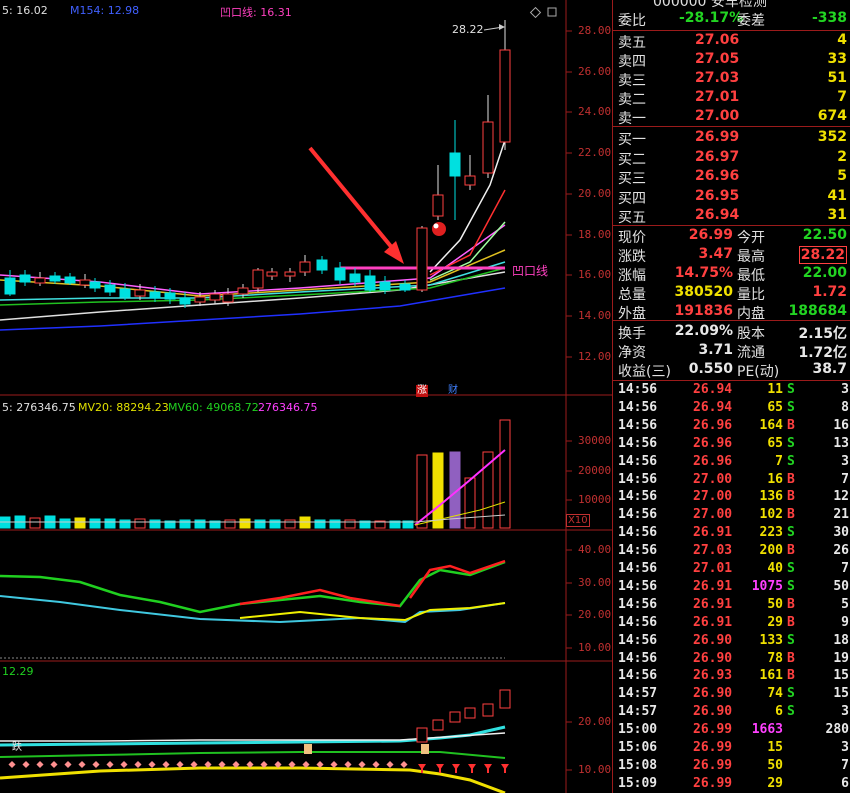  What do you see at coordinates (713, 694) in the screenshot?
I see `tick-price: 26.90` at bounding box center [713, 694].